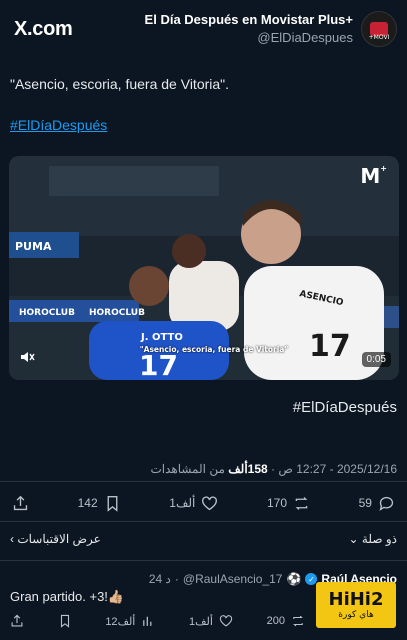 Image resolution: width=407 pixels, height=640 pixels. I want to click on like-count: 1ألف, so click(182, 503).